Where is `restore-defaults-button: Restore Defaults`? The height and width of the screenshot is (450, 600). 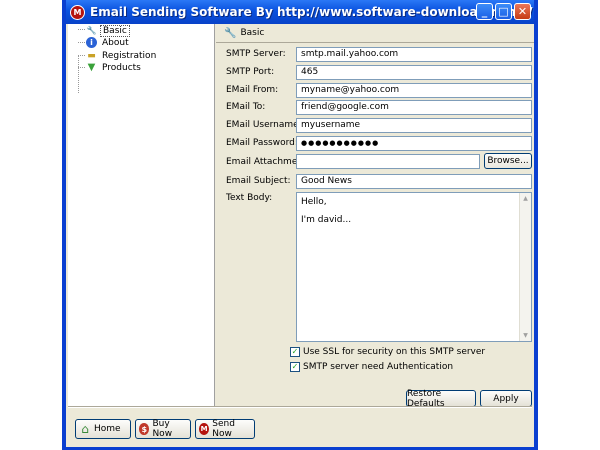
restore-defaults-button: Restore Defaults is located at coordinates (441, 399).